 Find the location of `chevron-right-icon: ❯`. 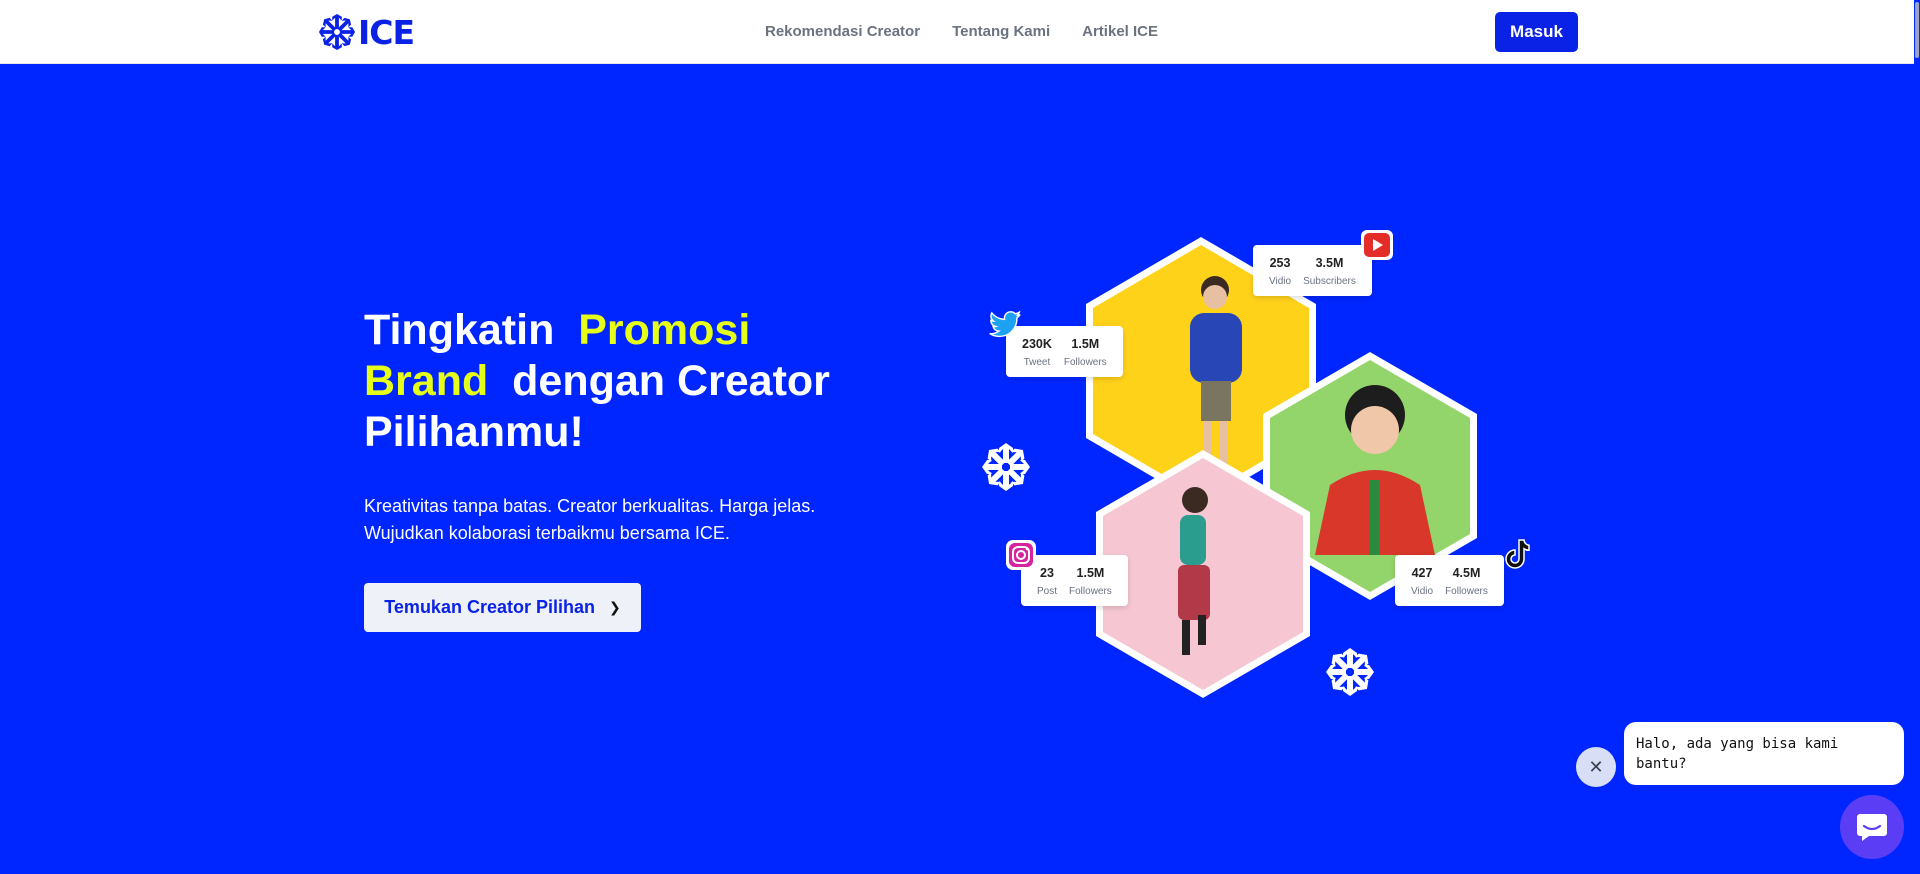

chevron-right-icon: ❯ is located at coordinates (614, 607).